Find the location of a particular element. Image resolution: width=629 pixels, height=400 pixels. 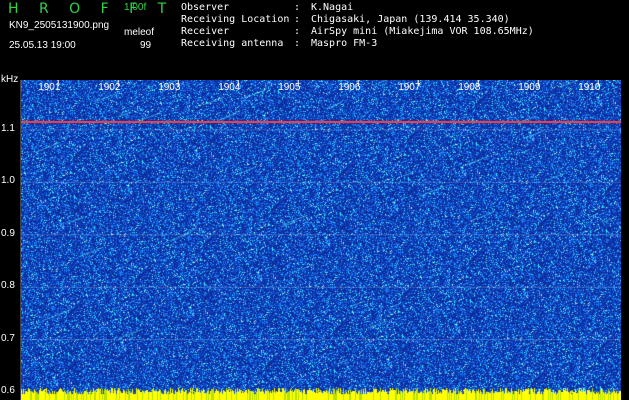

info-value: Maspro FM-3 is located at coordinates (344, 43).